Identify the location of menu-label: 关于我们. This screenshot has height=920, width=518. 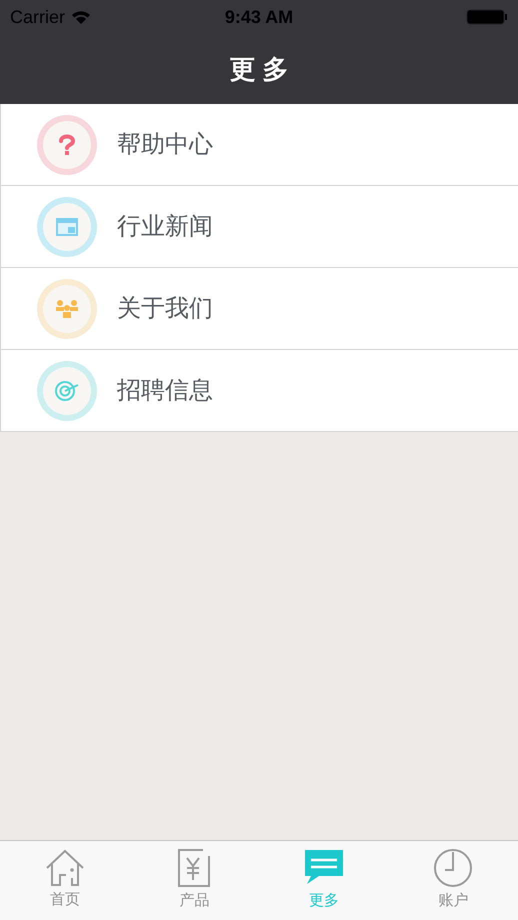
(165, 309).